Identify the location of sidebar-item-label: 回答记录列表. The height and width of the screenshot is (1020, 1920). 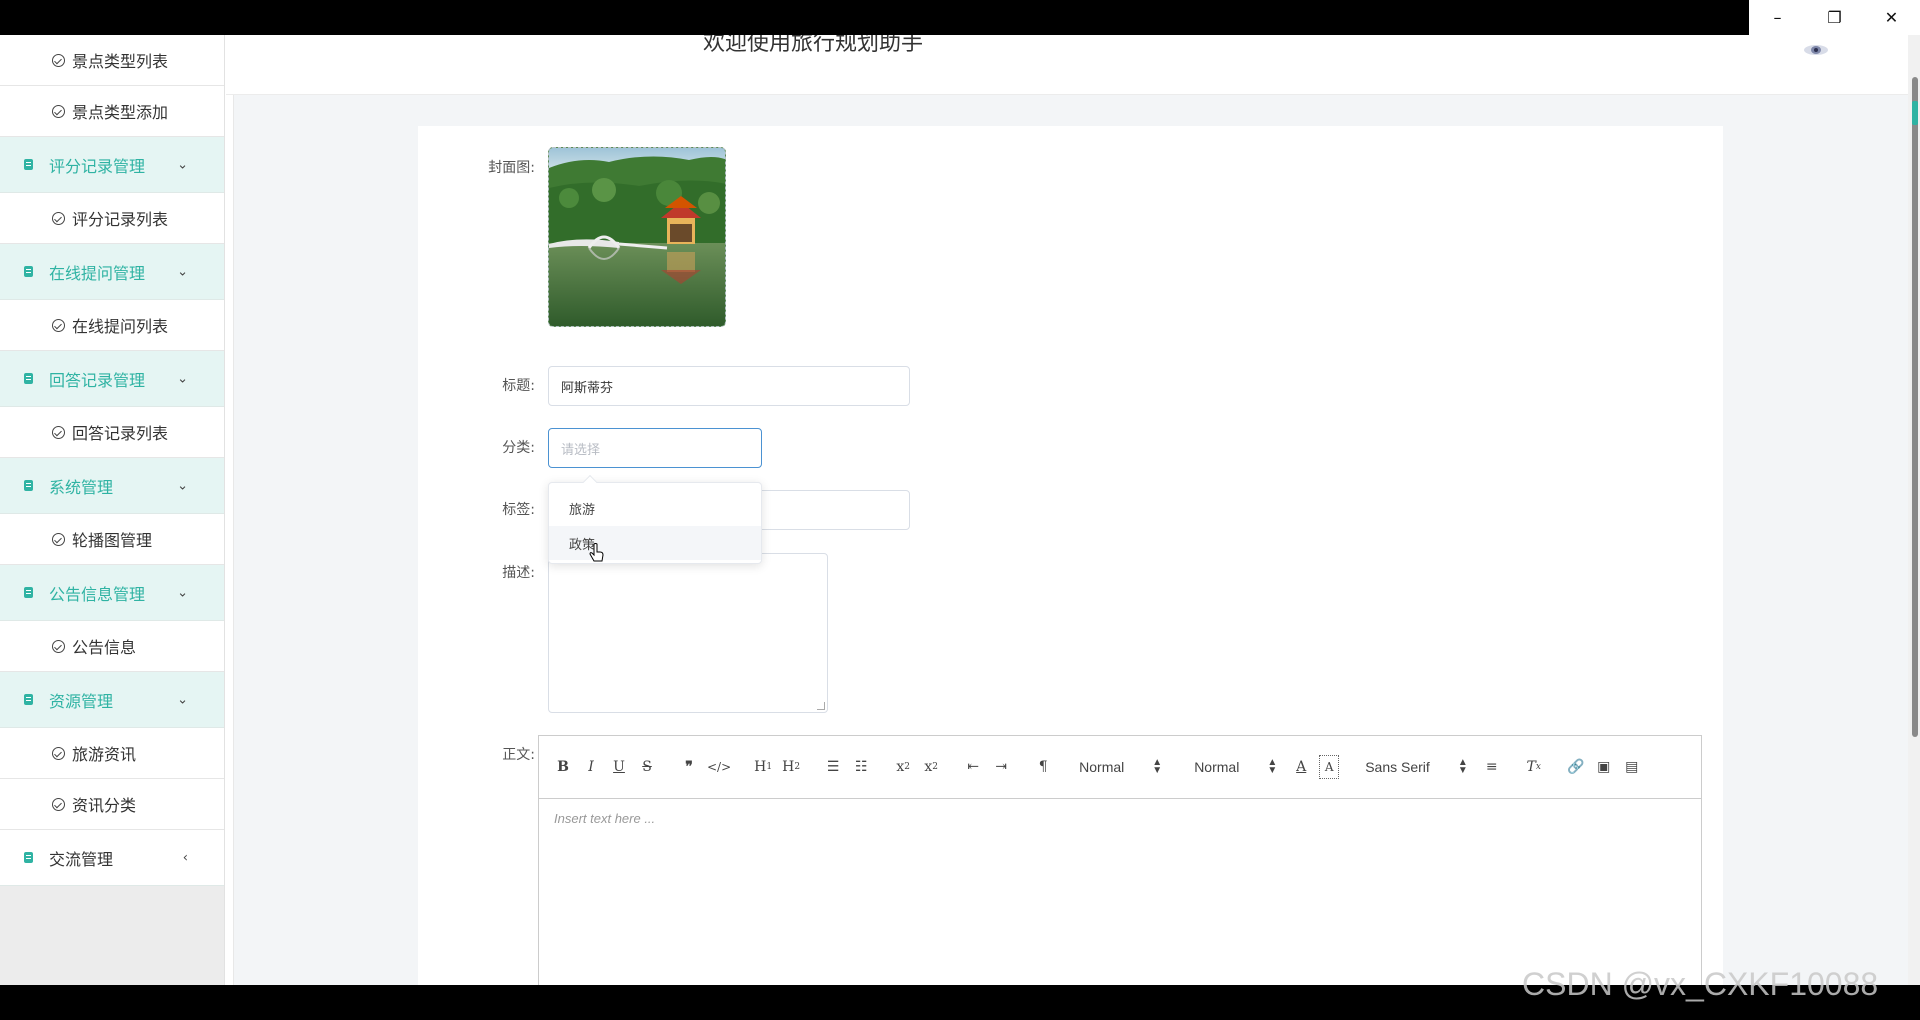
(120, 433).